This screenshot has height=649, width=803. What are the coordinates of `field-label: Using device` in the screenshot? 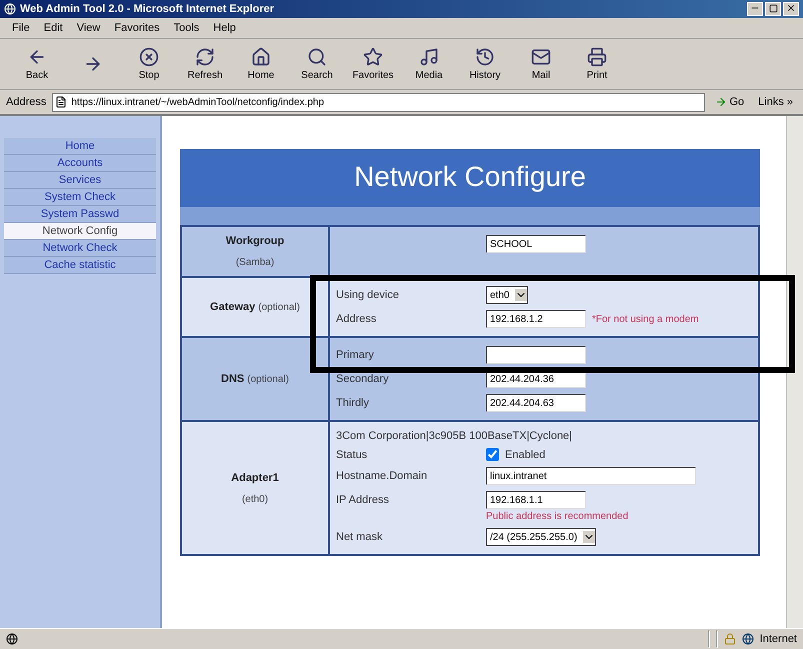 It's located at (368, 295).